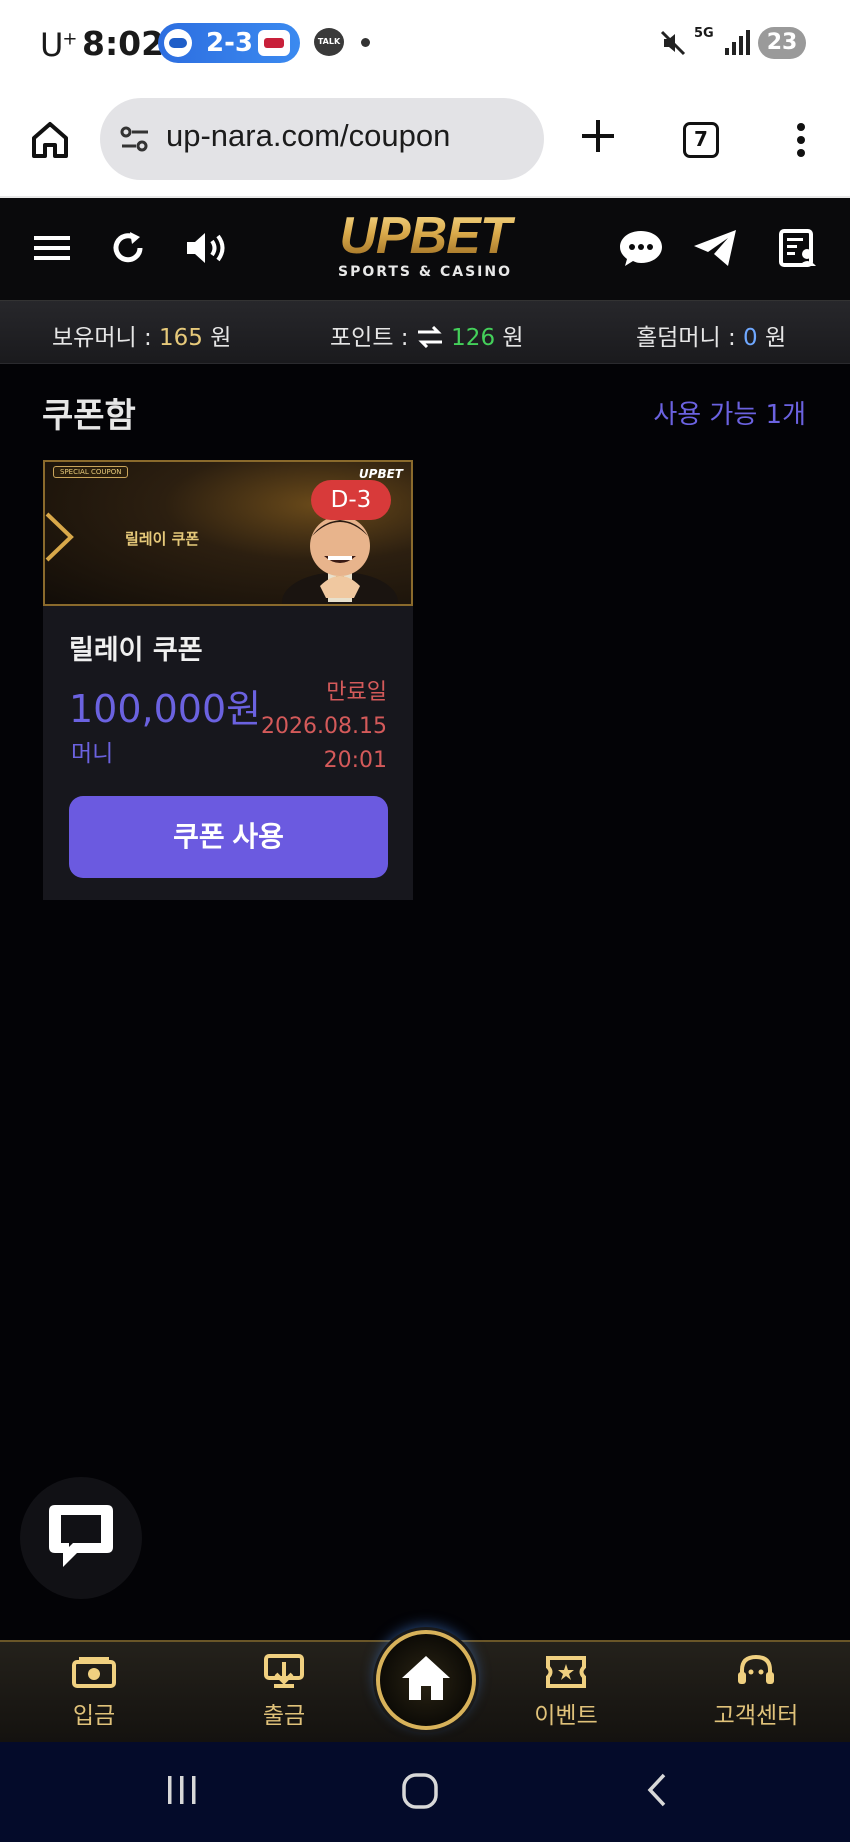  I want to click on talk-notification-icon: TALK, so click(329, 42).